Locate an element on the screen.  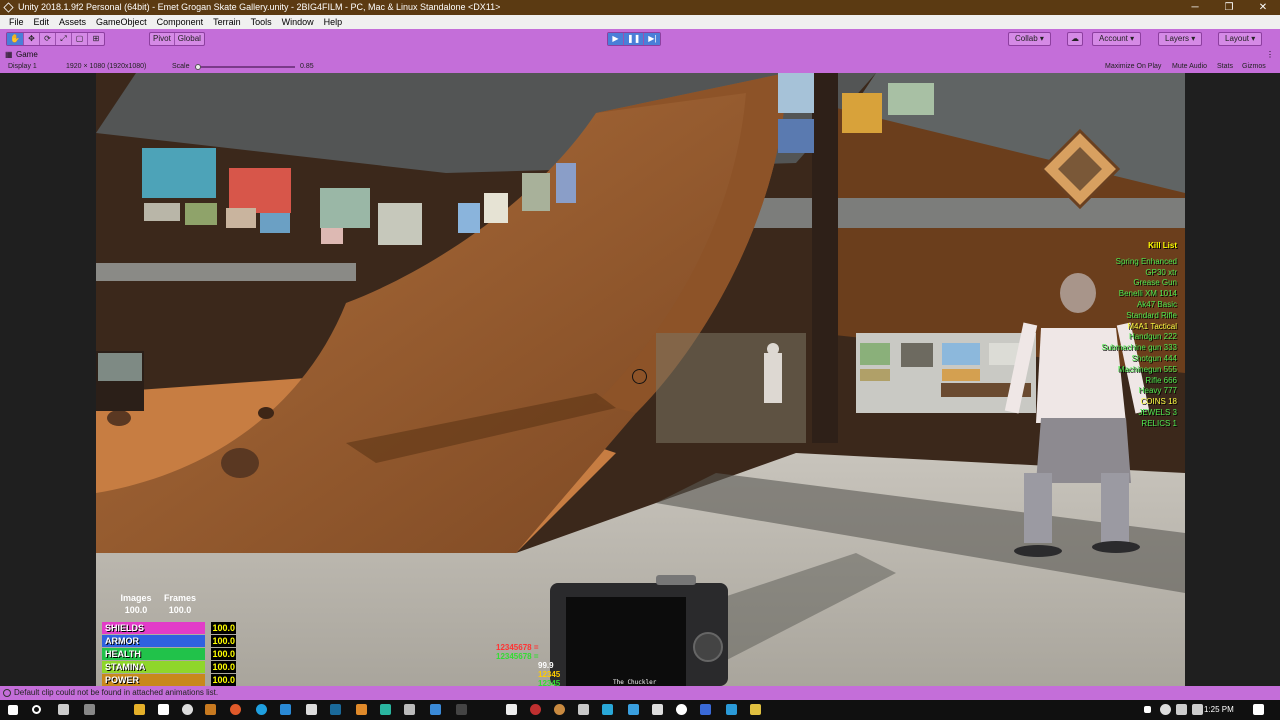
scale-slider-knob is located at coordinates (198, 67).